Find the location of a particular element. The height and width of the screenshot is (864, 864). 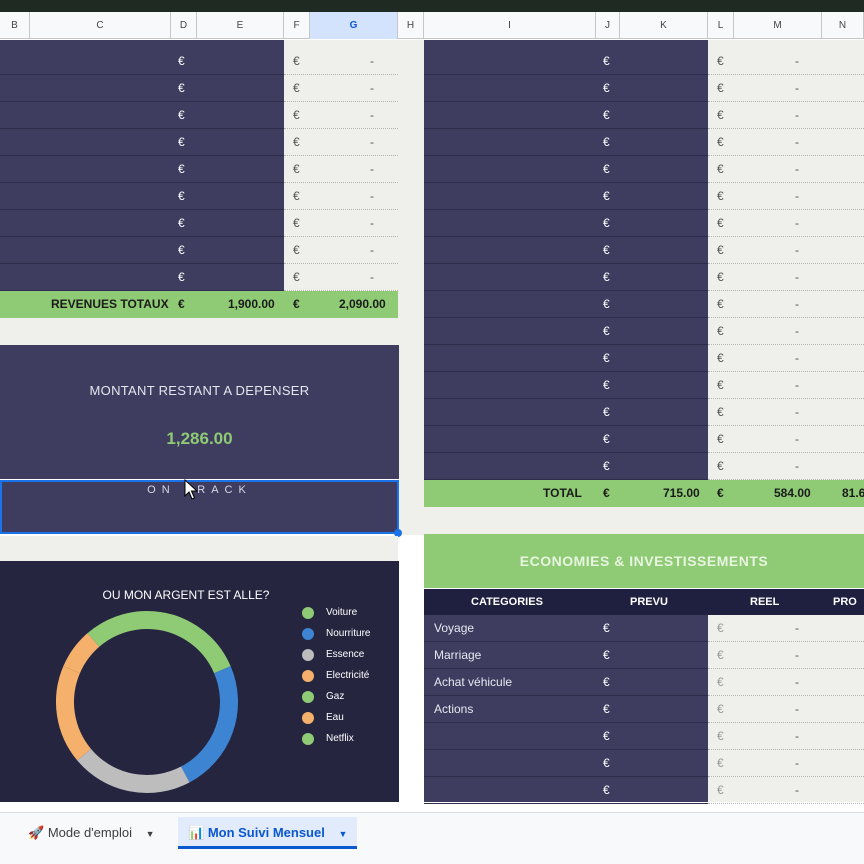

column-header-l: L is located at coordinates (721, 25).